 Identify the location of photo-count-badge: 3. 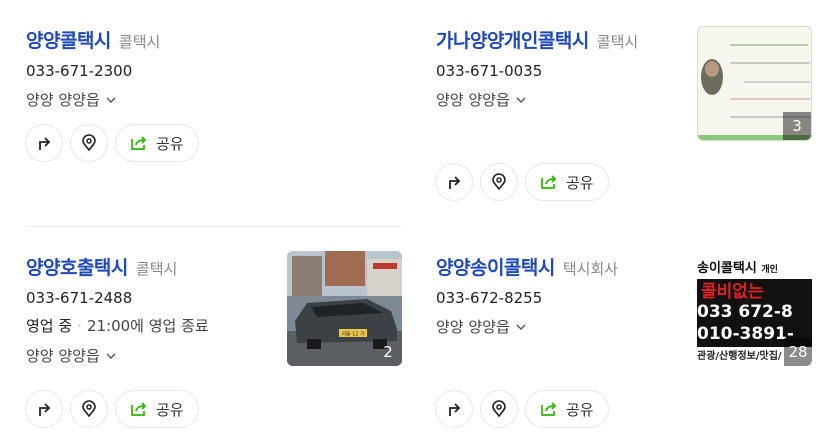
(797, 126).